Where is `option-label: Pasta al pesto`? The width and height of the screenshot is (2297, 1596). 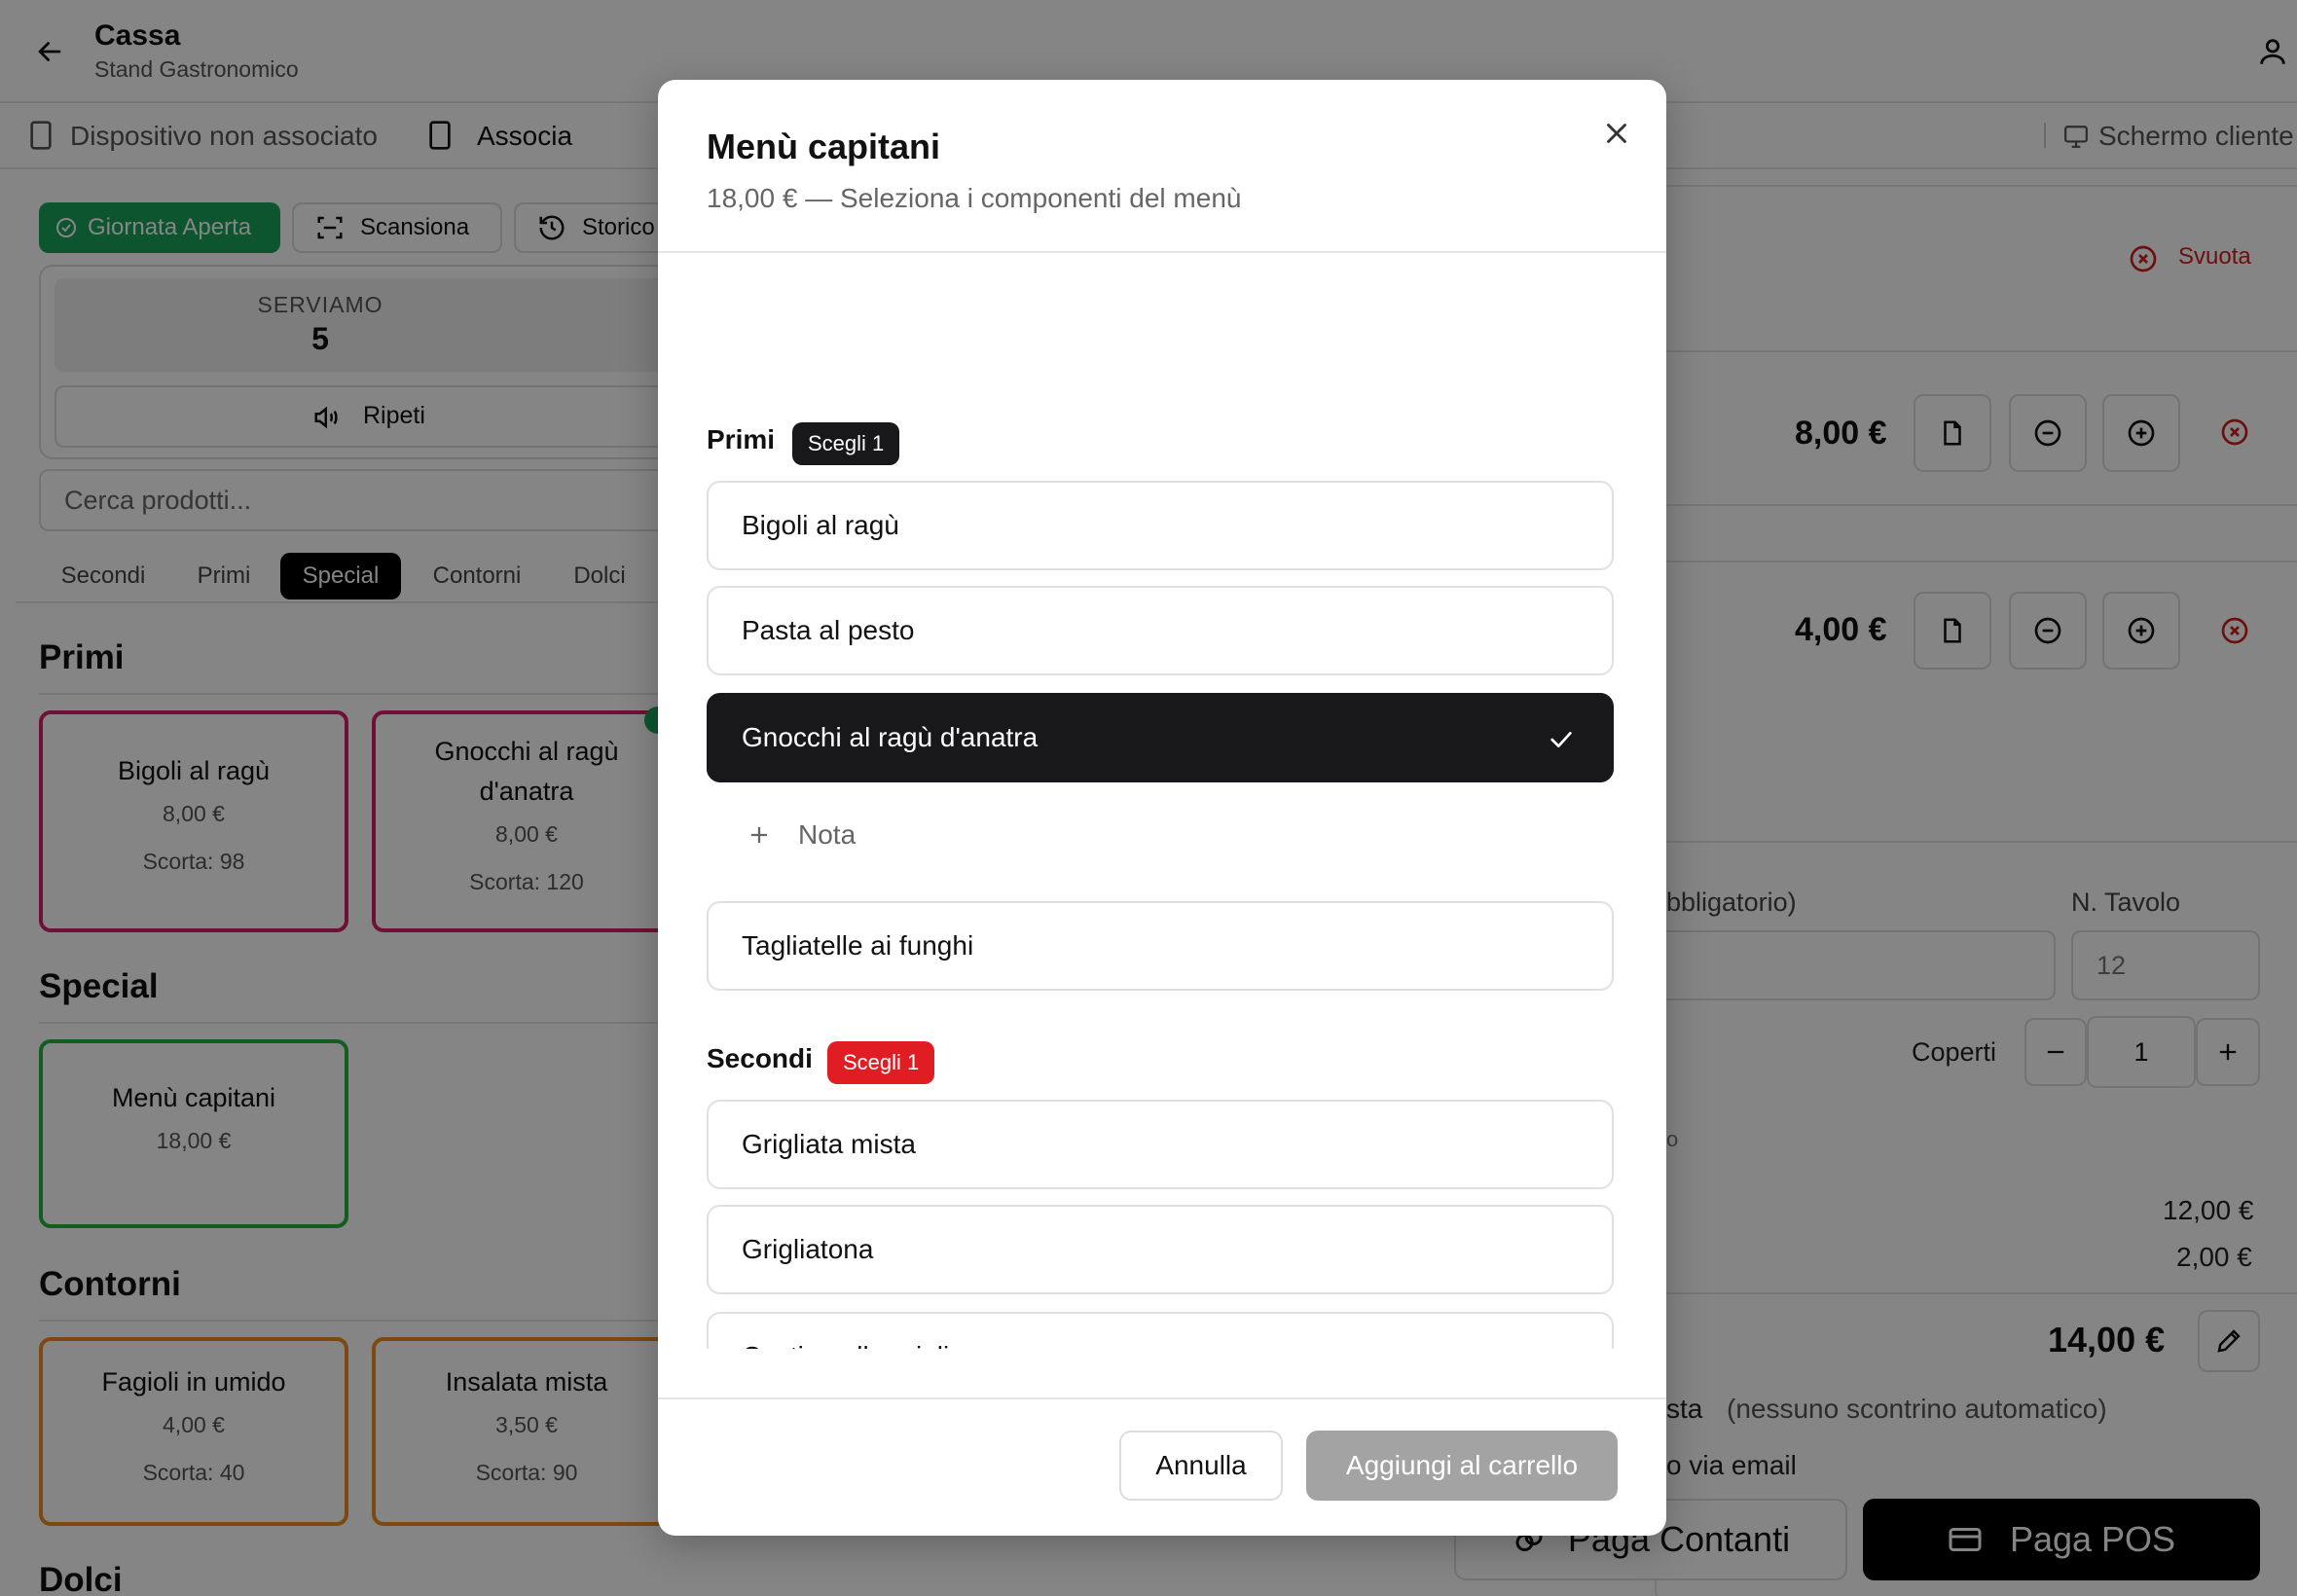
option-label: Pasta al pesto is located at coordinates (828, 630).